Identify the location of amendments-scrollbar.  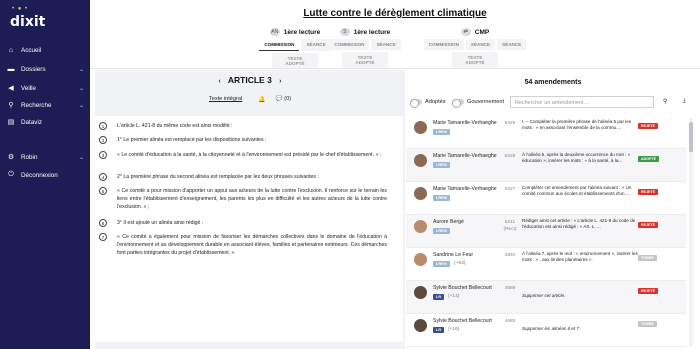
(691, 232).